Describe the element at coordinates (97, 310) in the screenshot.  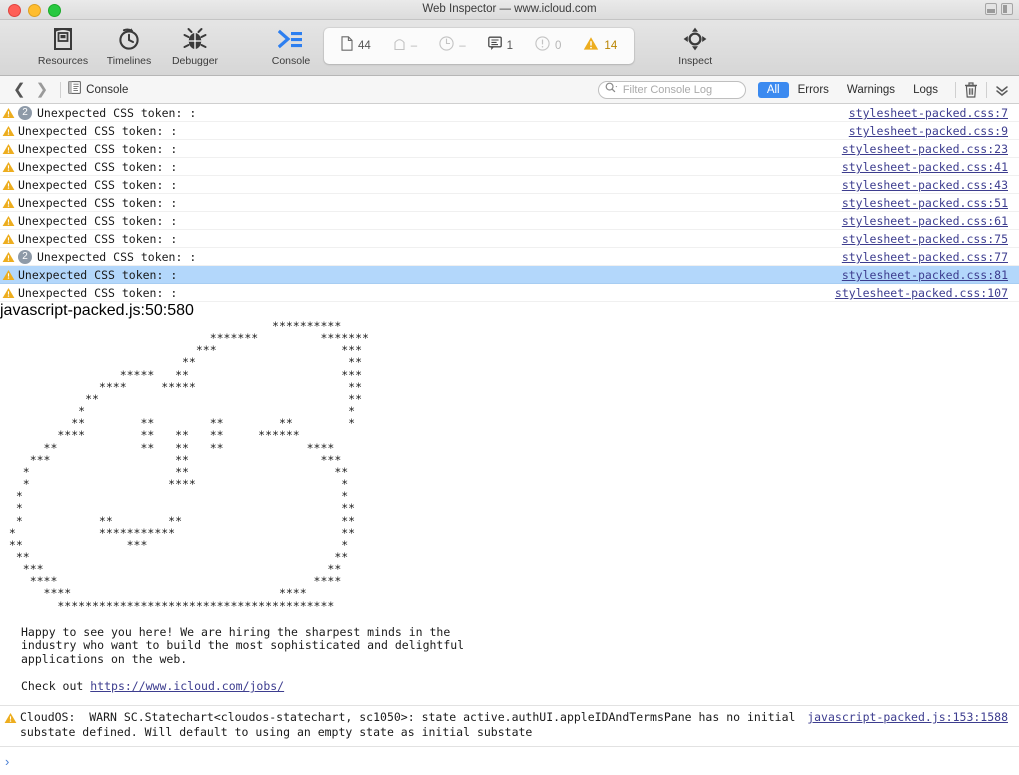
I see `console-row-source-link: javascript-packed.js:50:580` at that location.